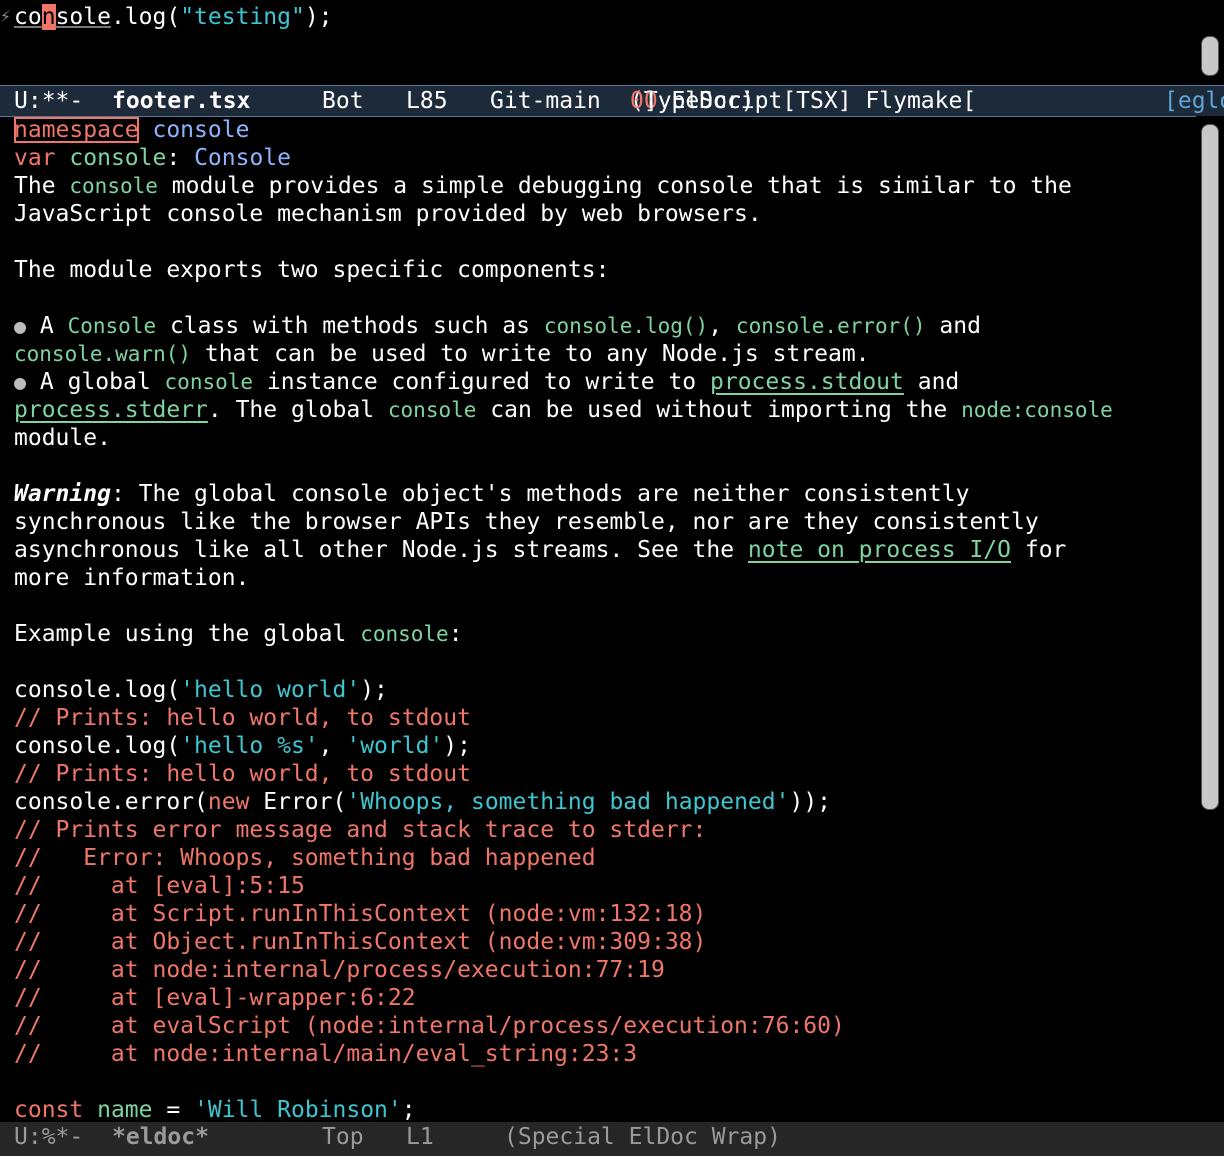 This screenshot has height=1156, width=1224. Describe the element at coordinates (455, 634) in the screenshot. I see `doc-text: :` at that location.